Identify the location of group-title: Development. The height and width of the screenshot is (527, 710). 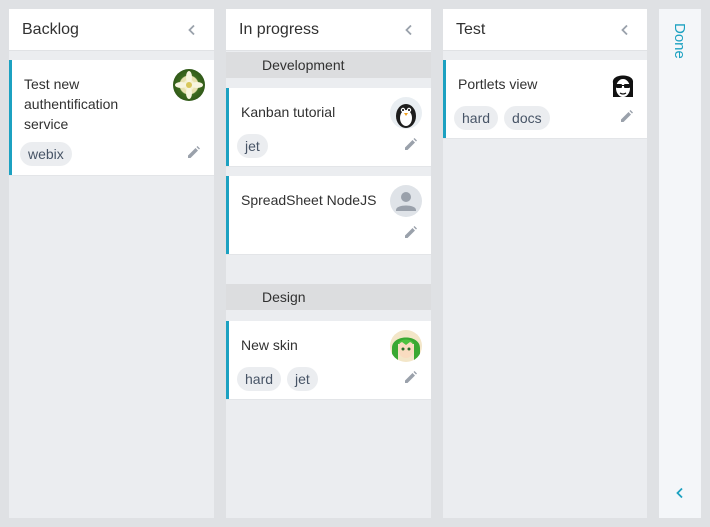
(303, 65).